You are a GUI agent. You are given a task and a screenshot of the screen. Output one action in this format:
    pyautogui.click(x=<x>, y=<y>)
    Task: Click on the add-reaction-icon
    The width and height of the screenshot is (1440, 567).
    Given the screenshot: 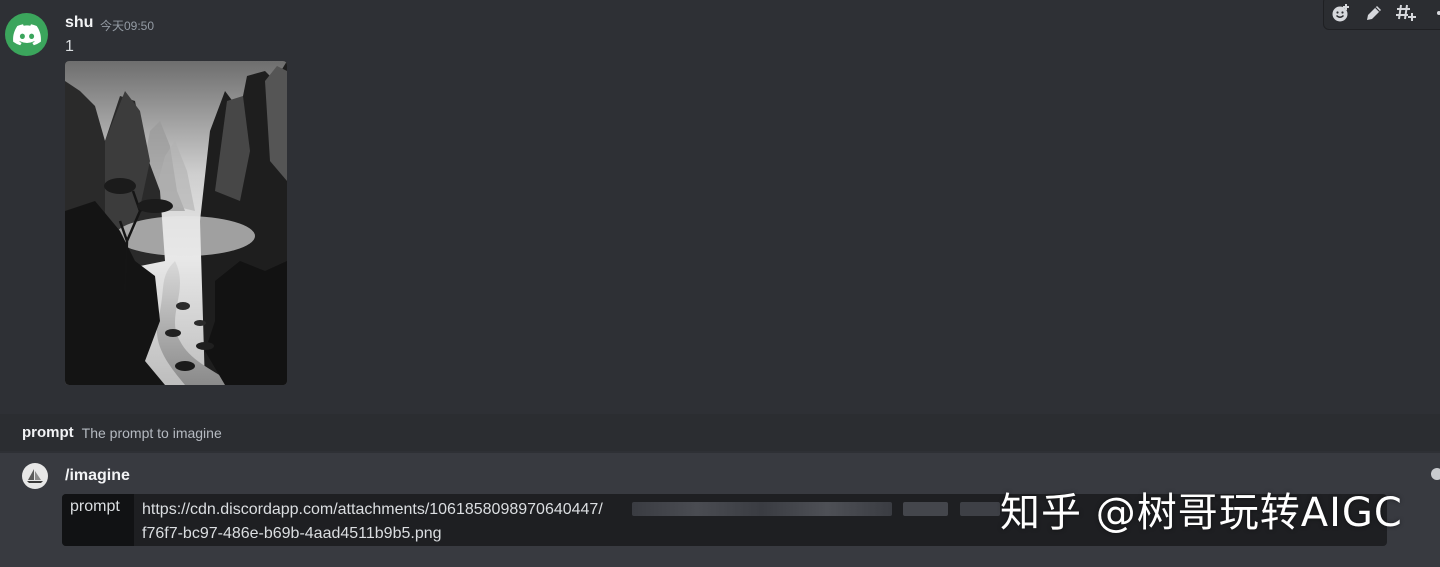 What is the action you would take?
    pyautogui.click(x=1341, y=13)
    